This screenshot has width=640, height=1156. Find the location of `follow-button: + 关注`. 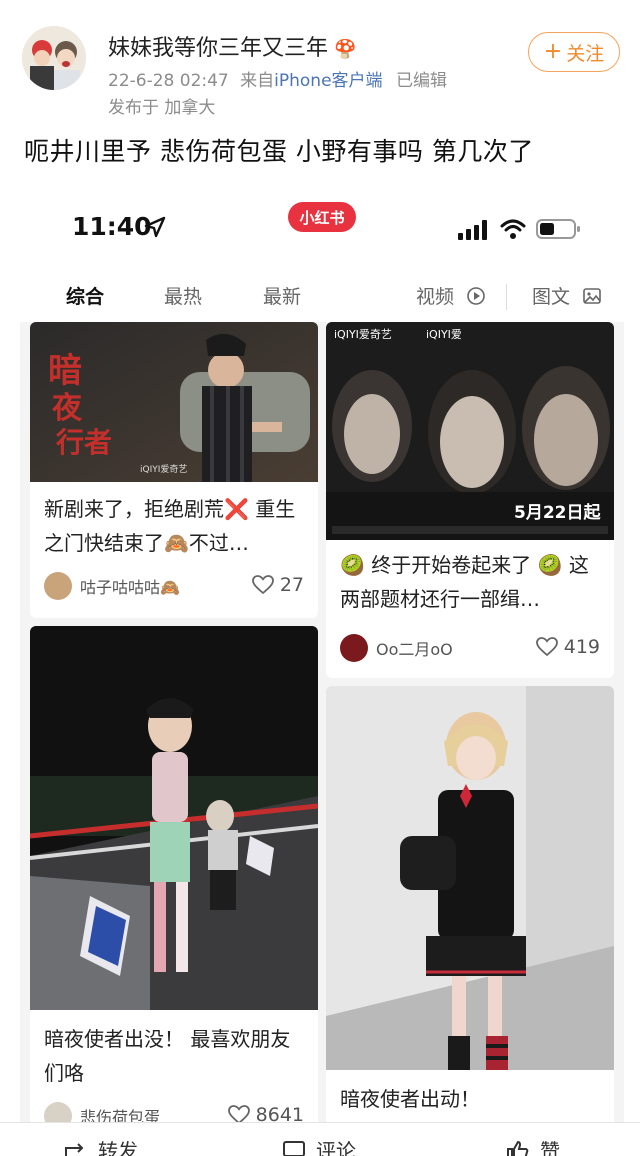

follow-button: + 关注 is located at coordinates (574, 52).